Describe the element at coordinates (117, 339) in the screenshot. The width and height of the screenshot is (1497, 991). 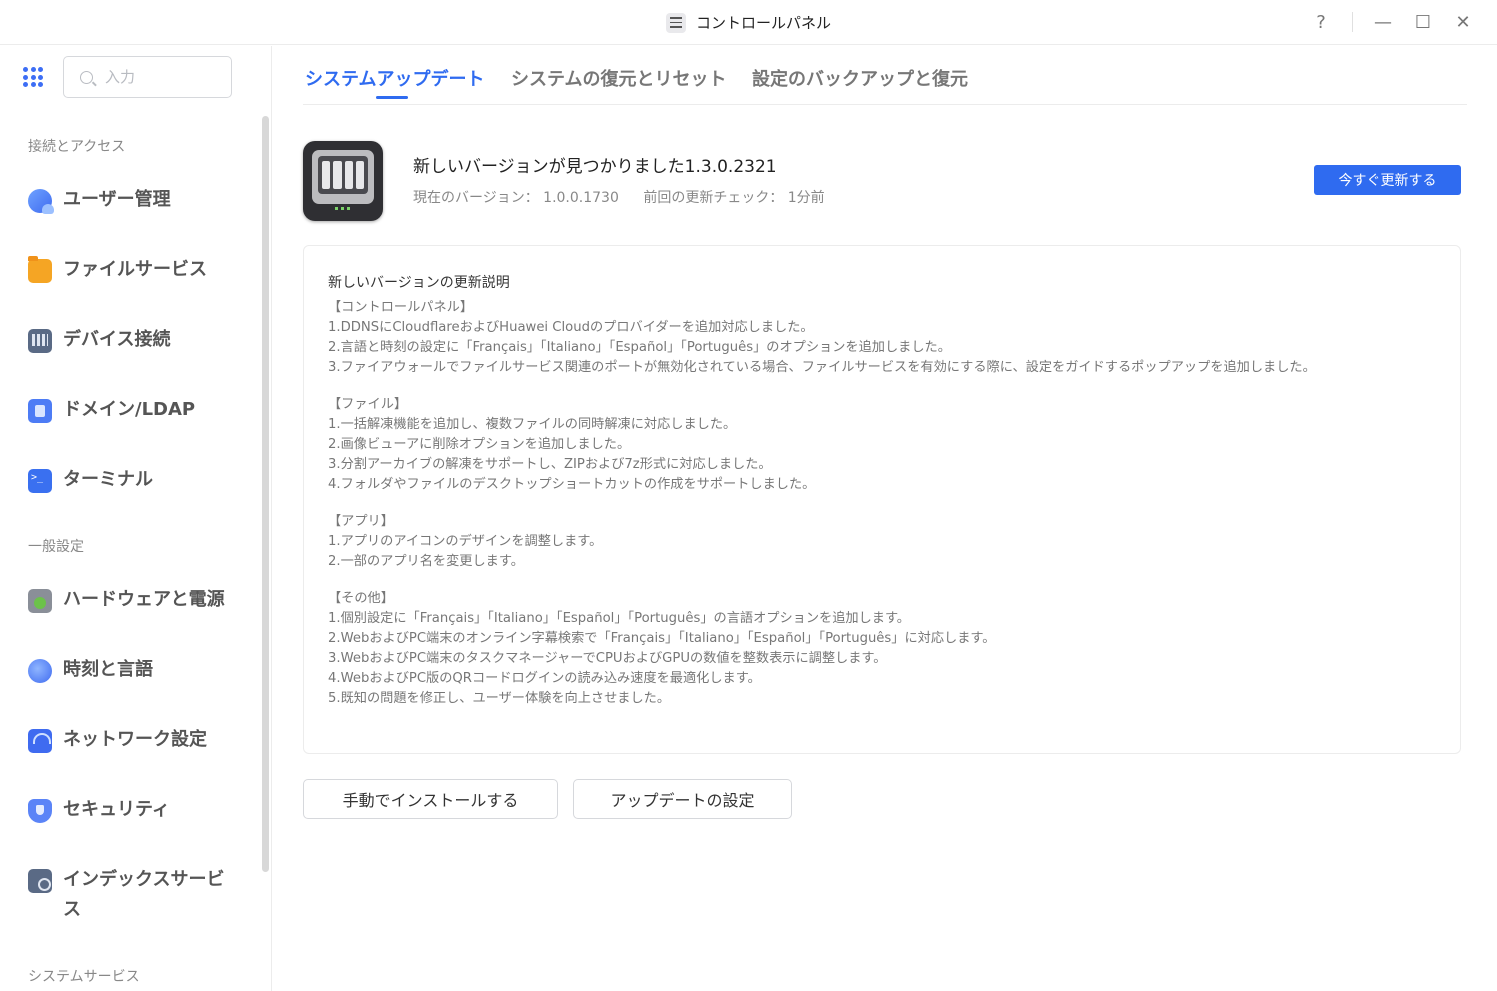
I see `sidebar-item-label: デバイス接続` at that location.